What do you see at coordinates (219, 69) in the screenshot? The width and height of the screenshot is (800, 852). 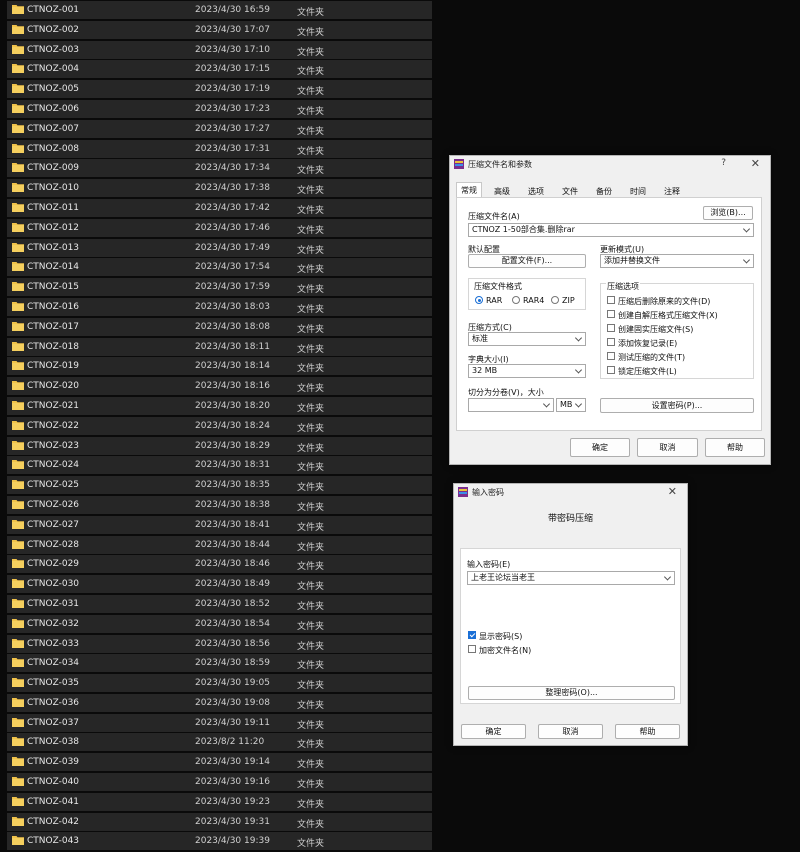 I see `file-row: CTNOZ-004 2023/4/30 17:15 文件夹` at bounding box center [219, 69].